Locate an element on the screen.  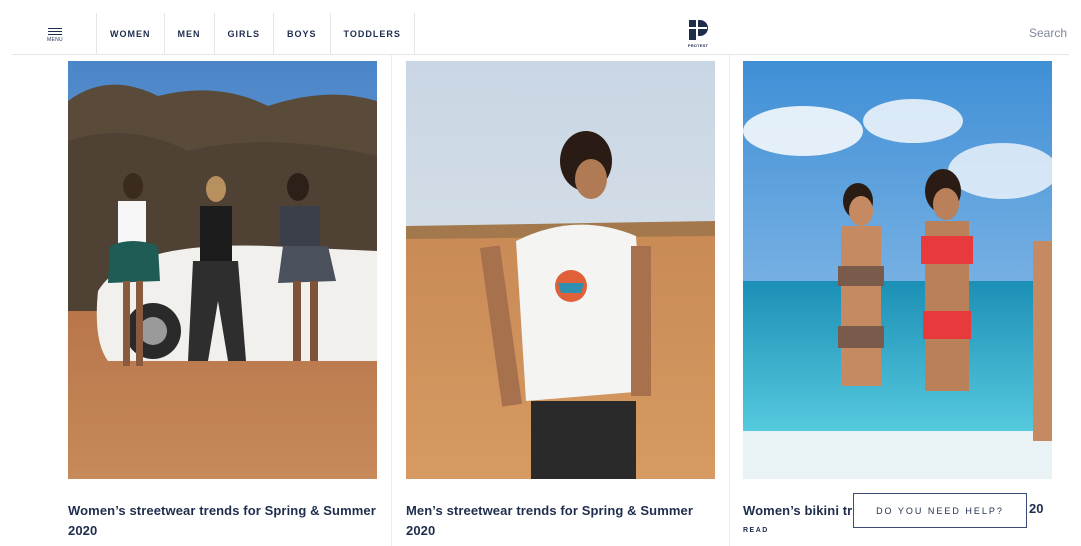
brand-logo: PROTEST is located at coordinates (698, 33).